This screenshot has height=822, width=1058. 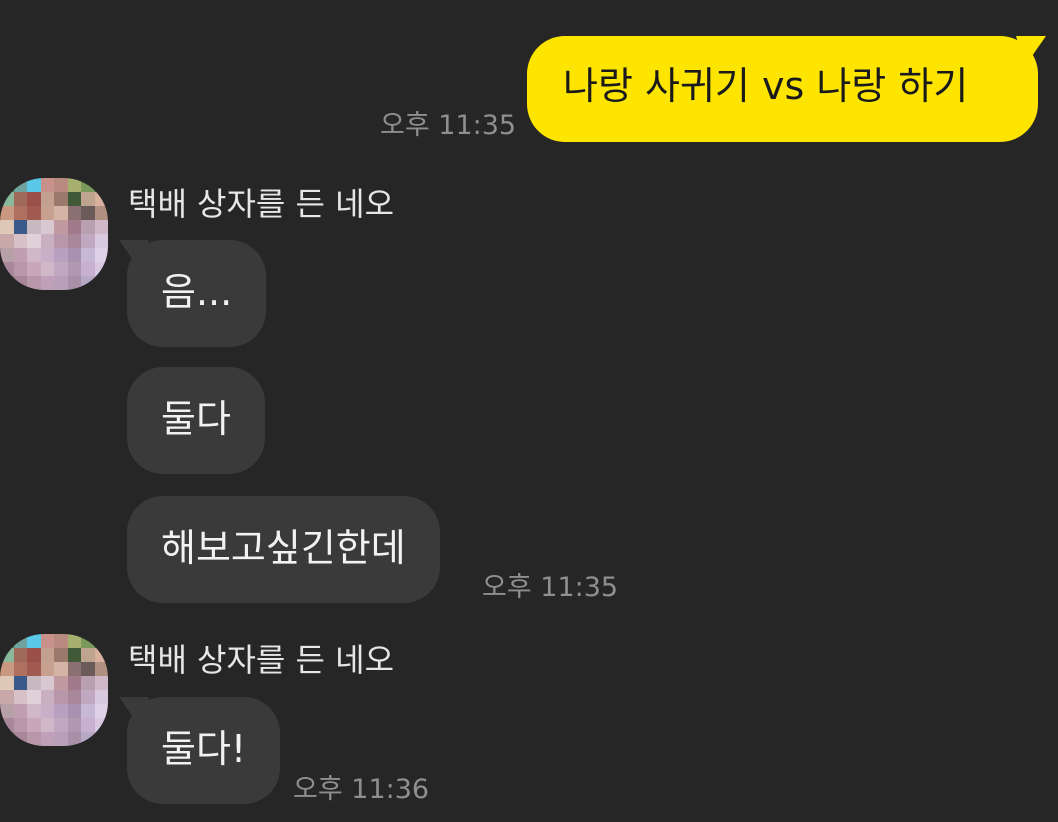 I want to click on incoming-message-bubble: 둘다, so click(x=196, y=420).